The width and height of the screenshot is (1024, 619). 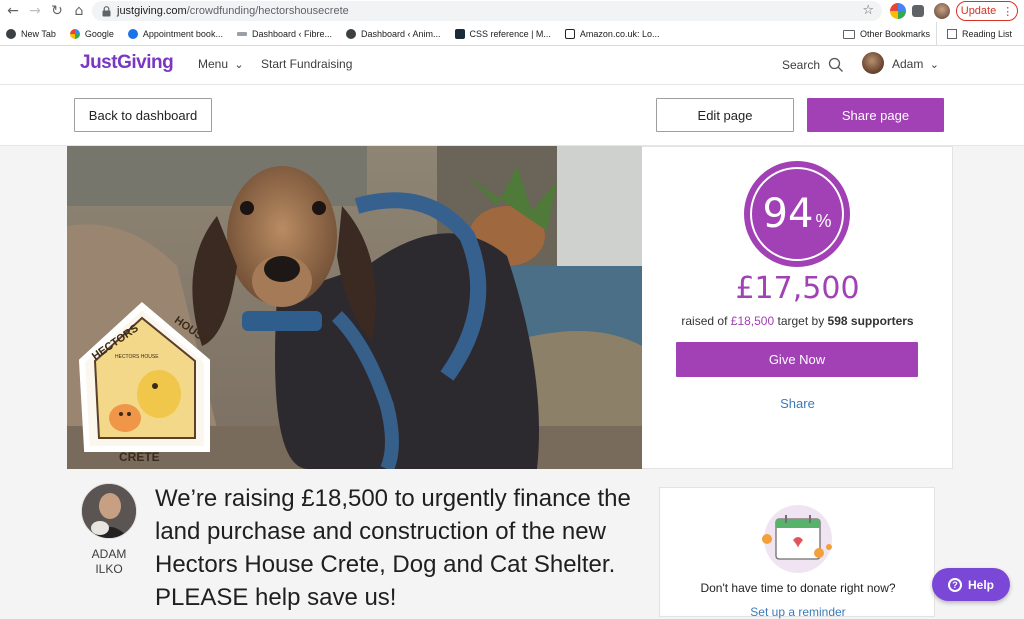 What do you see at coordinates (106, 10) in the screenshot?
I see `lock-icon` at bounding box center [106, 10].